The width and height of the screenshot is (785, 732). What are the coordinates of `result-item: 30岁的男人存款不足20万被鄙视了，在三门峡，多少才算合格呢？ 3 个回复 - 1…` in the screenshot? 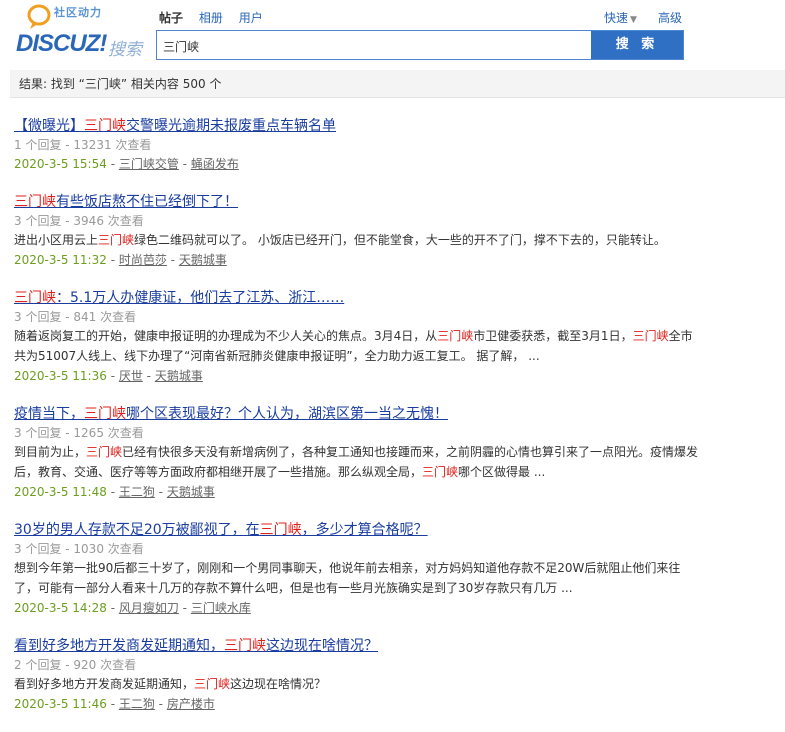 It's located at (394, 569).